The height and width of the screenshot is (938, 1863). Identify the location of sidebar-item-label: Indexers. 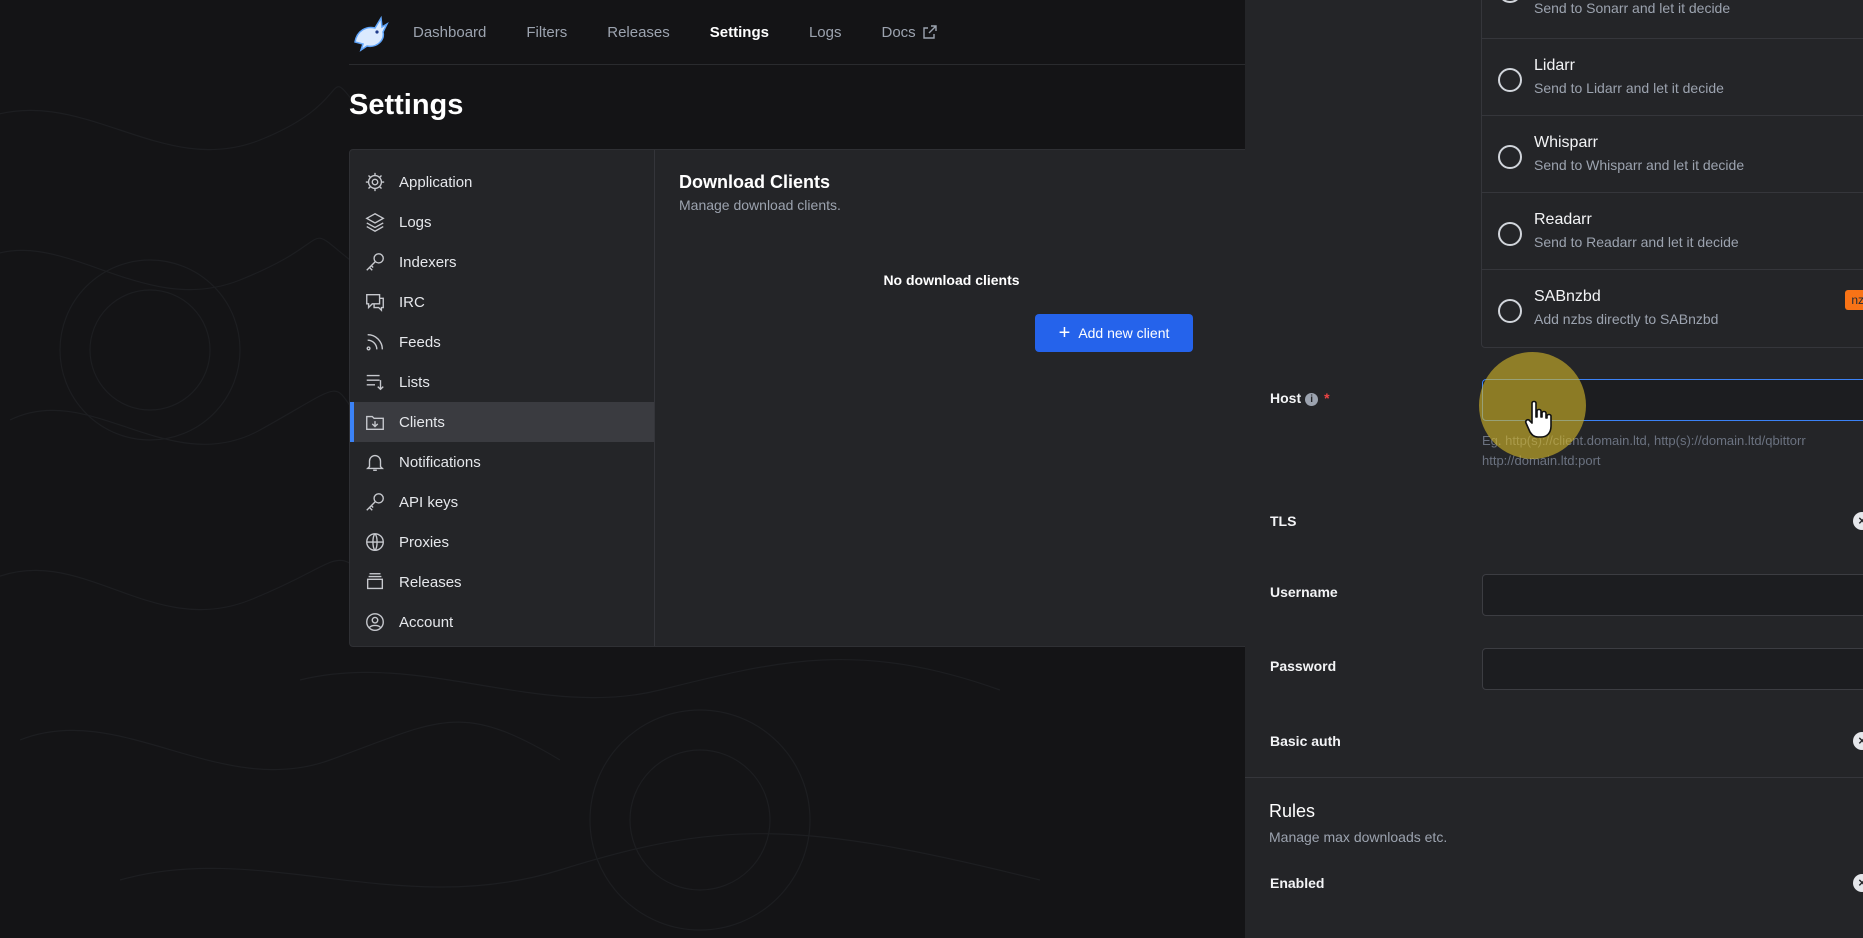
(428, 262).